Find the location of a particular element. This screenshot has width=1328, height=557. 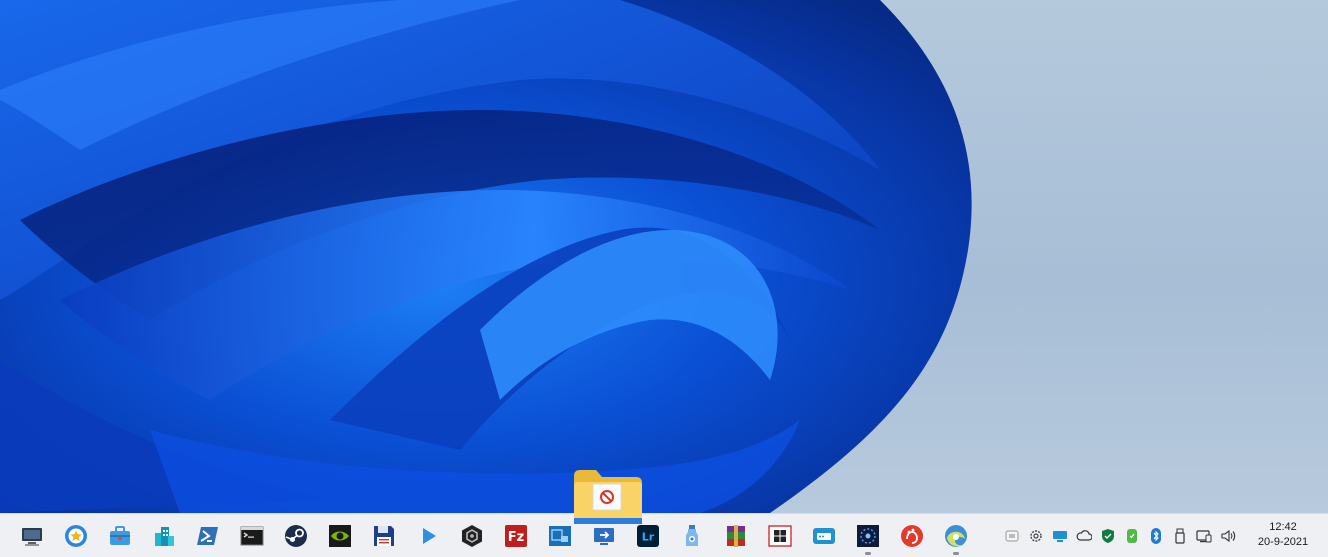

windows-store-icon is located at coordinates (780, 535).